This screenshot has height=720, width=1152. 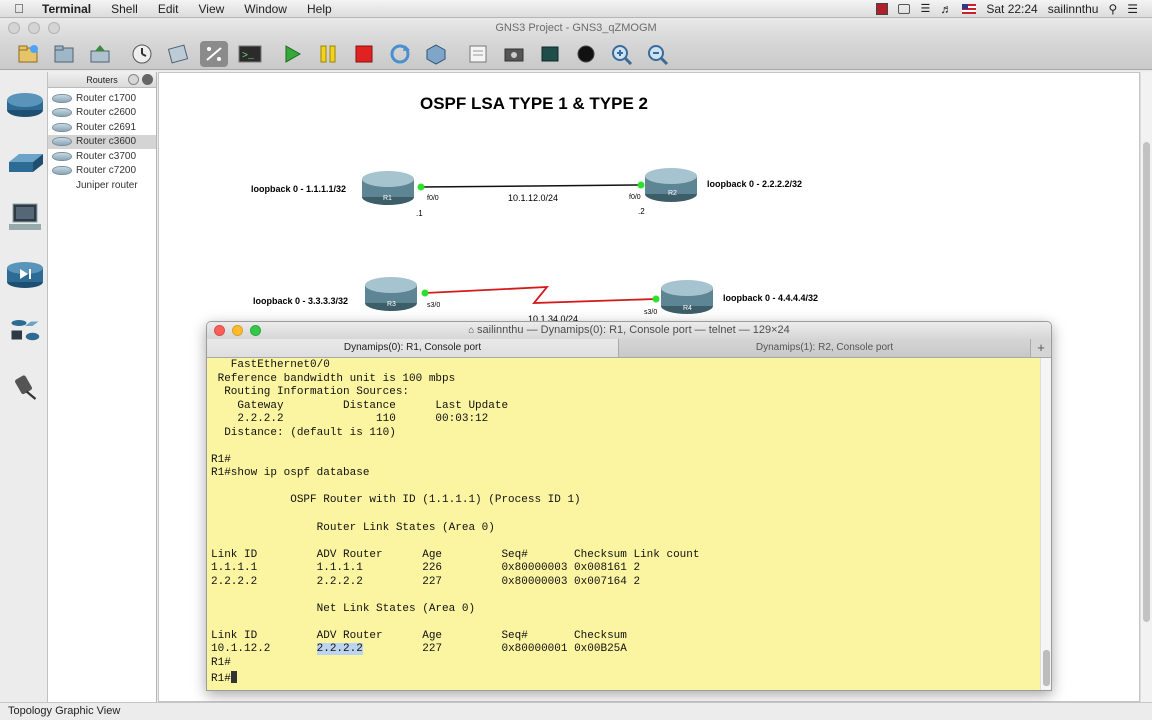 What do you see at coordinates (102, 113) in the screenshot?
I see `router-list-item: Router c2600` at bounding box center [102, 113].